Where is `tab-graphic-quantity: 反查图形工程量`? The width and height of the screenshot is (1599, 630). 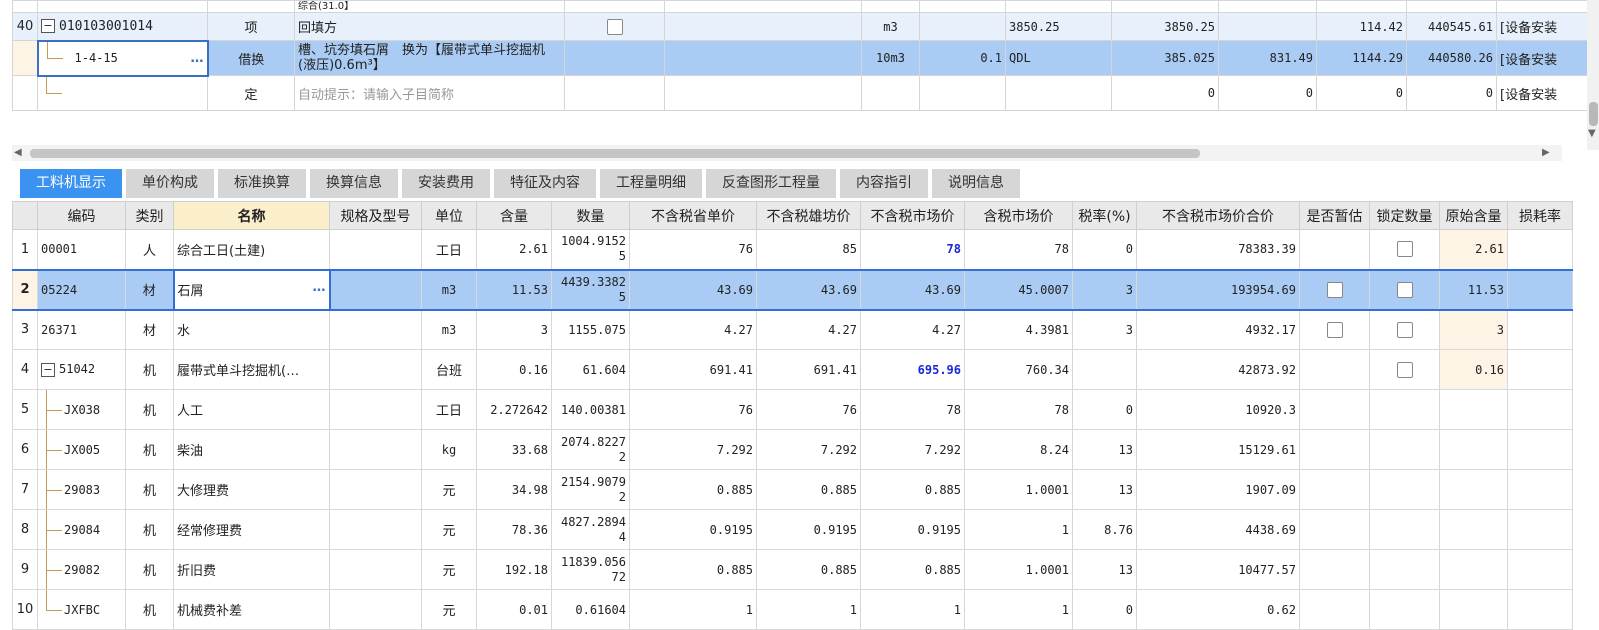 tab-graphic-quantity: 反查图形工程量 is located at coordinates (771, 183).